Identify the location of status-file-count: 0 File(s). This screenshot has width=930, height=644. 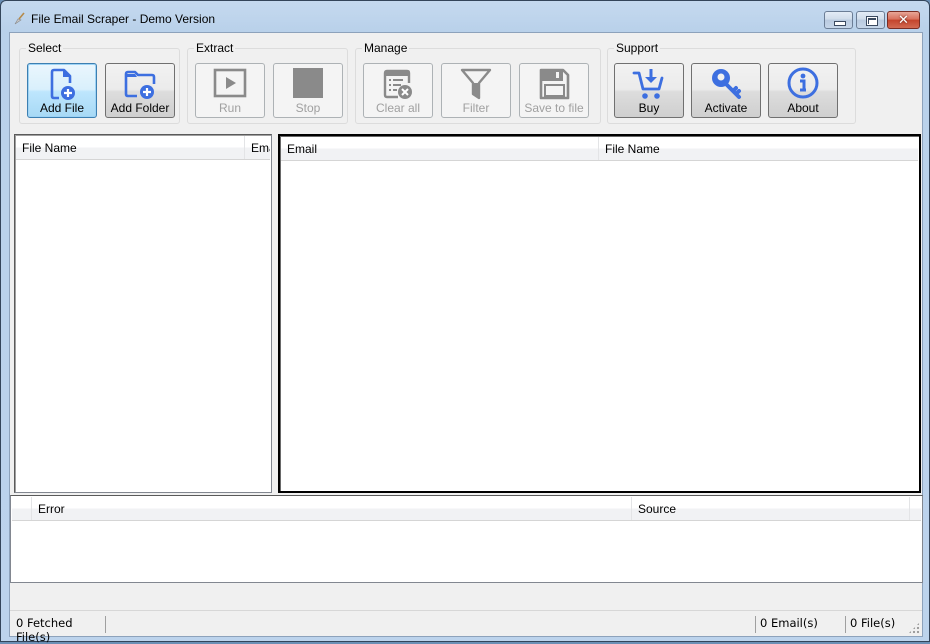
(875, 624).